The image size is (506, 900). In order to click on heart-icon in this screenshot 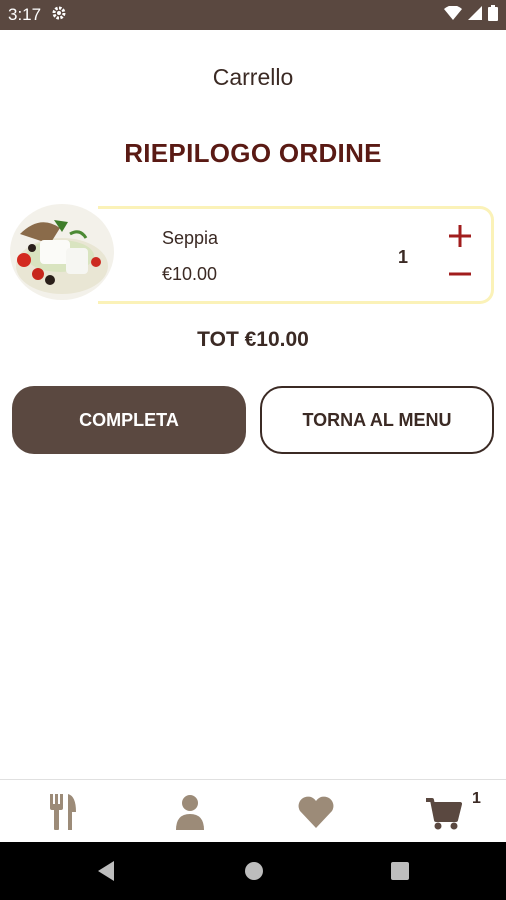, I will do `click(316, 812)`.